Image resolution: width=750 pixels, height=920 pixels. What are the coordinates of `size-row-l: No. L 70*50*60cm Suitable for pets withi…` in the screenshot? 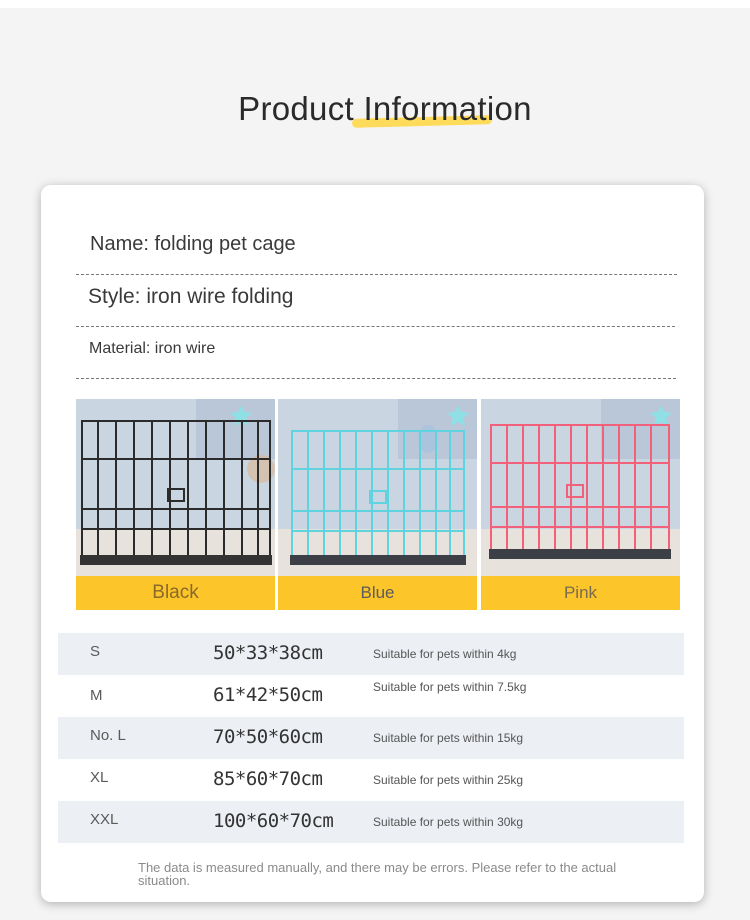 It's located at (371, 738).